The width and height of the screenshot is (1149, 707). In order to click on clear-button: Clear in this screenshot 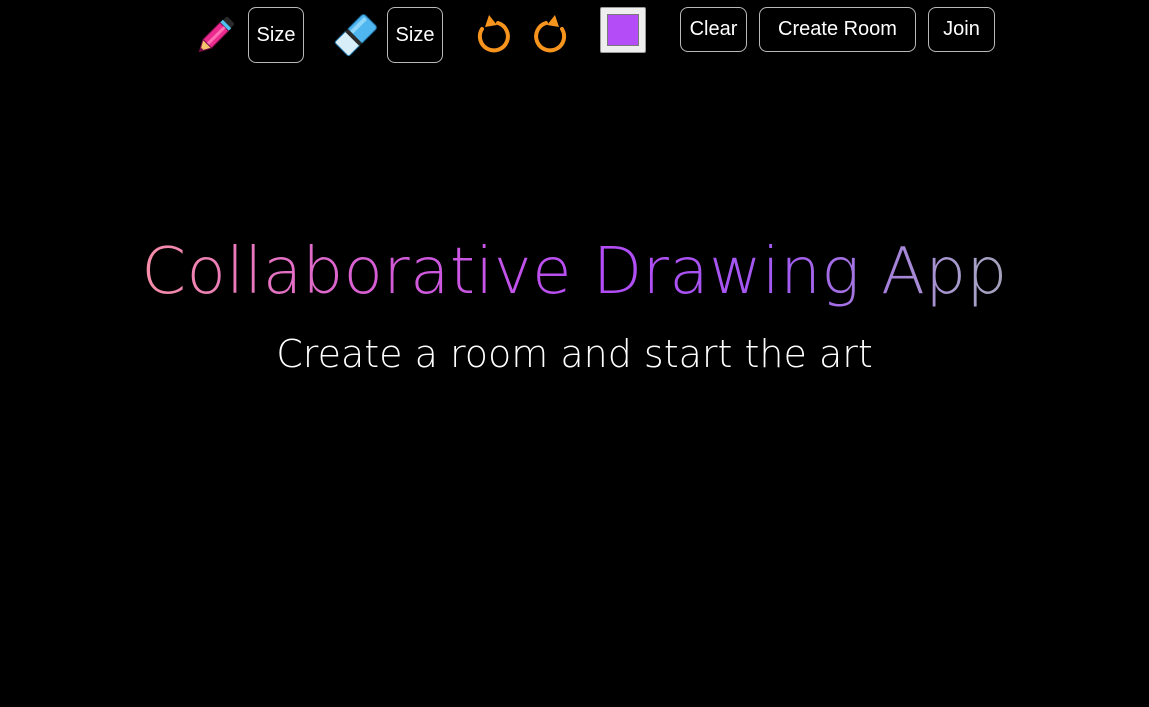, I will do `click(713, 29)`.